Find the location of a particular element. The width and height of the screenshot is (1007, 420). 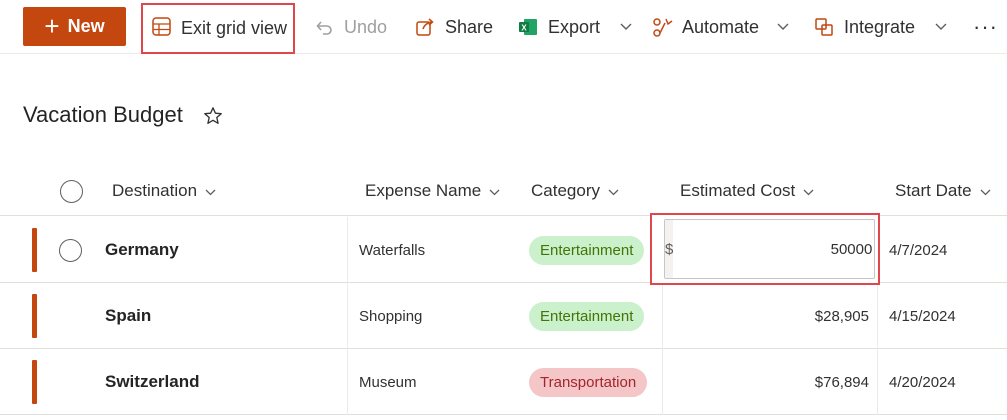

estimated-cost-input is located at coordinates (777, 249).